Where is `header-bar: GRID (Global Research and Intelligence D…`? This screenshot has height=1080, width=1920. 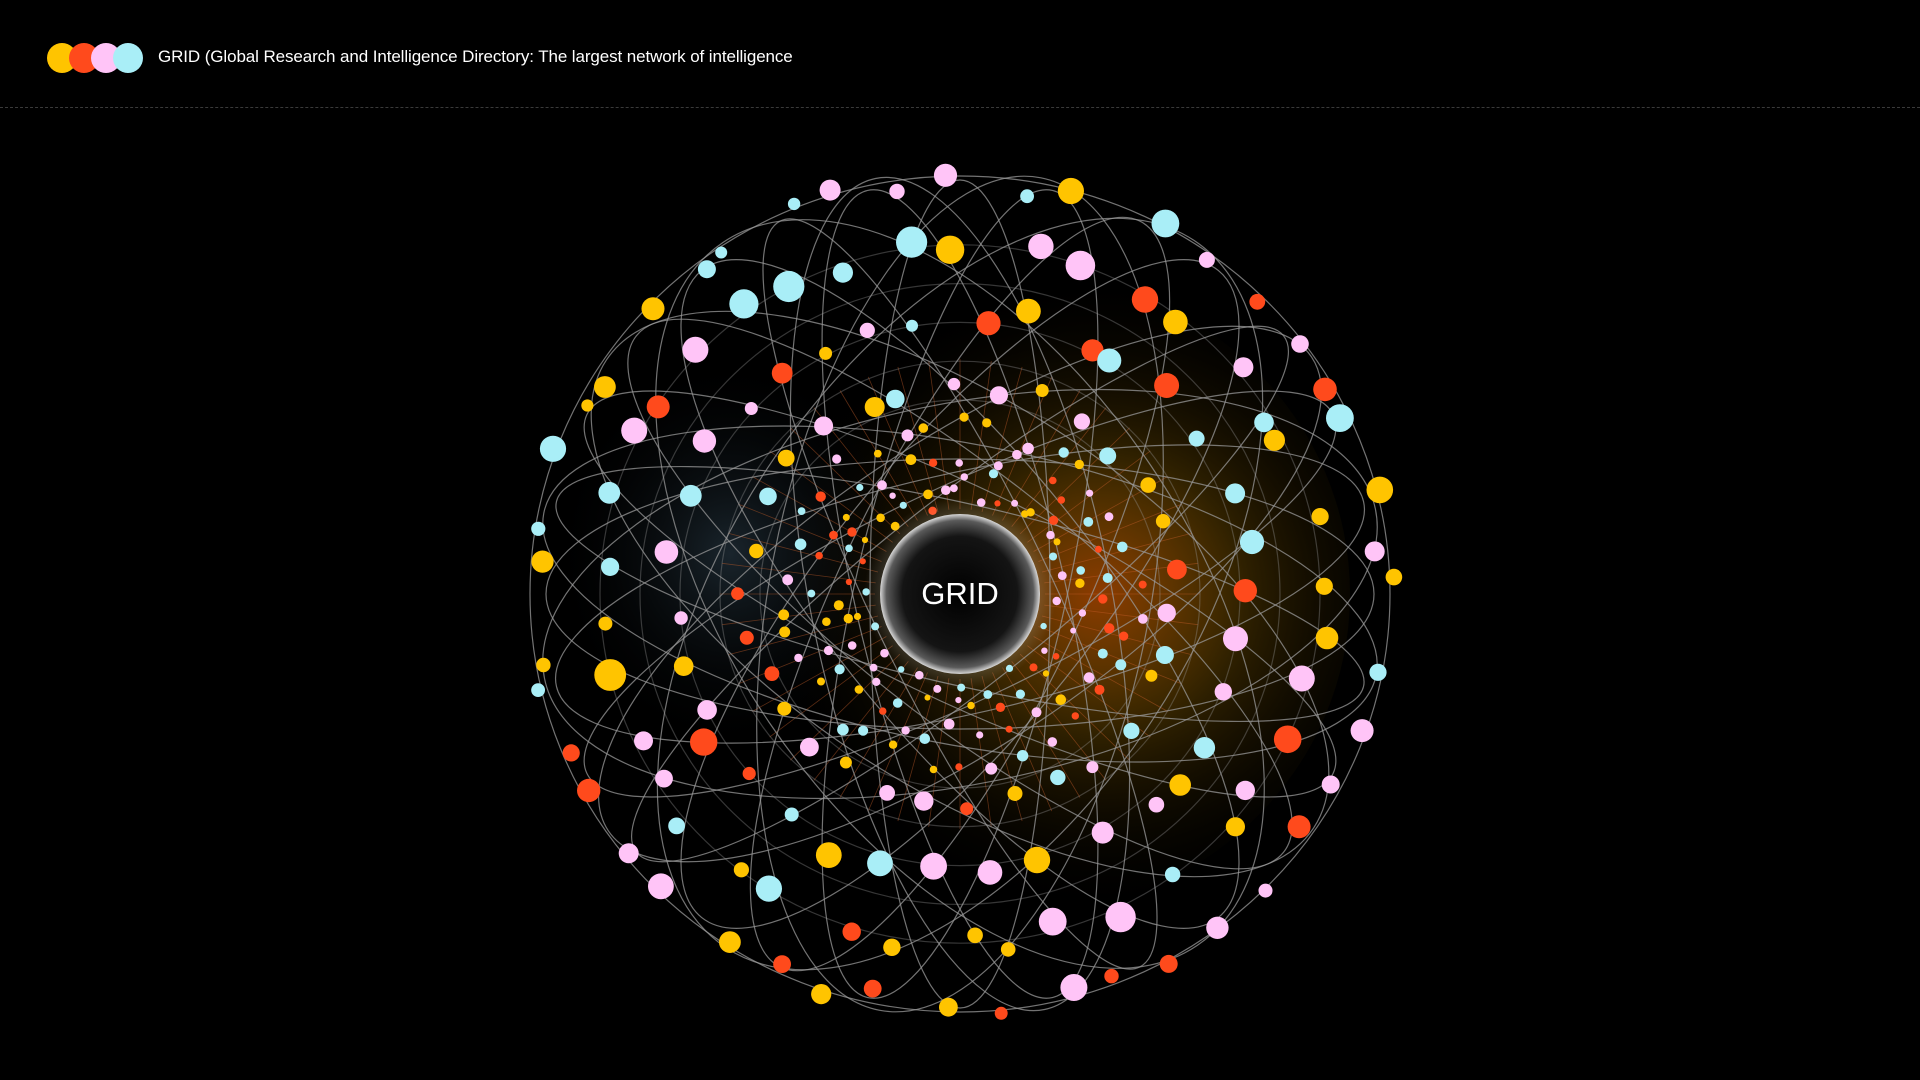
header-bar: GRID (Global Research and Intelligence D… is located at coordinates (960, 54).